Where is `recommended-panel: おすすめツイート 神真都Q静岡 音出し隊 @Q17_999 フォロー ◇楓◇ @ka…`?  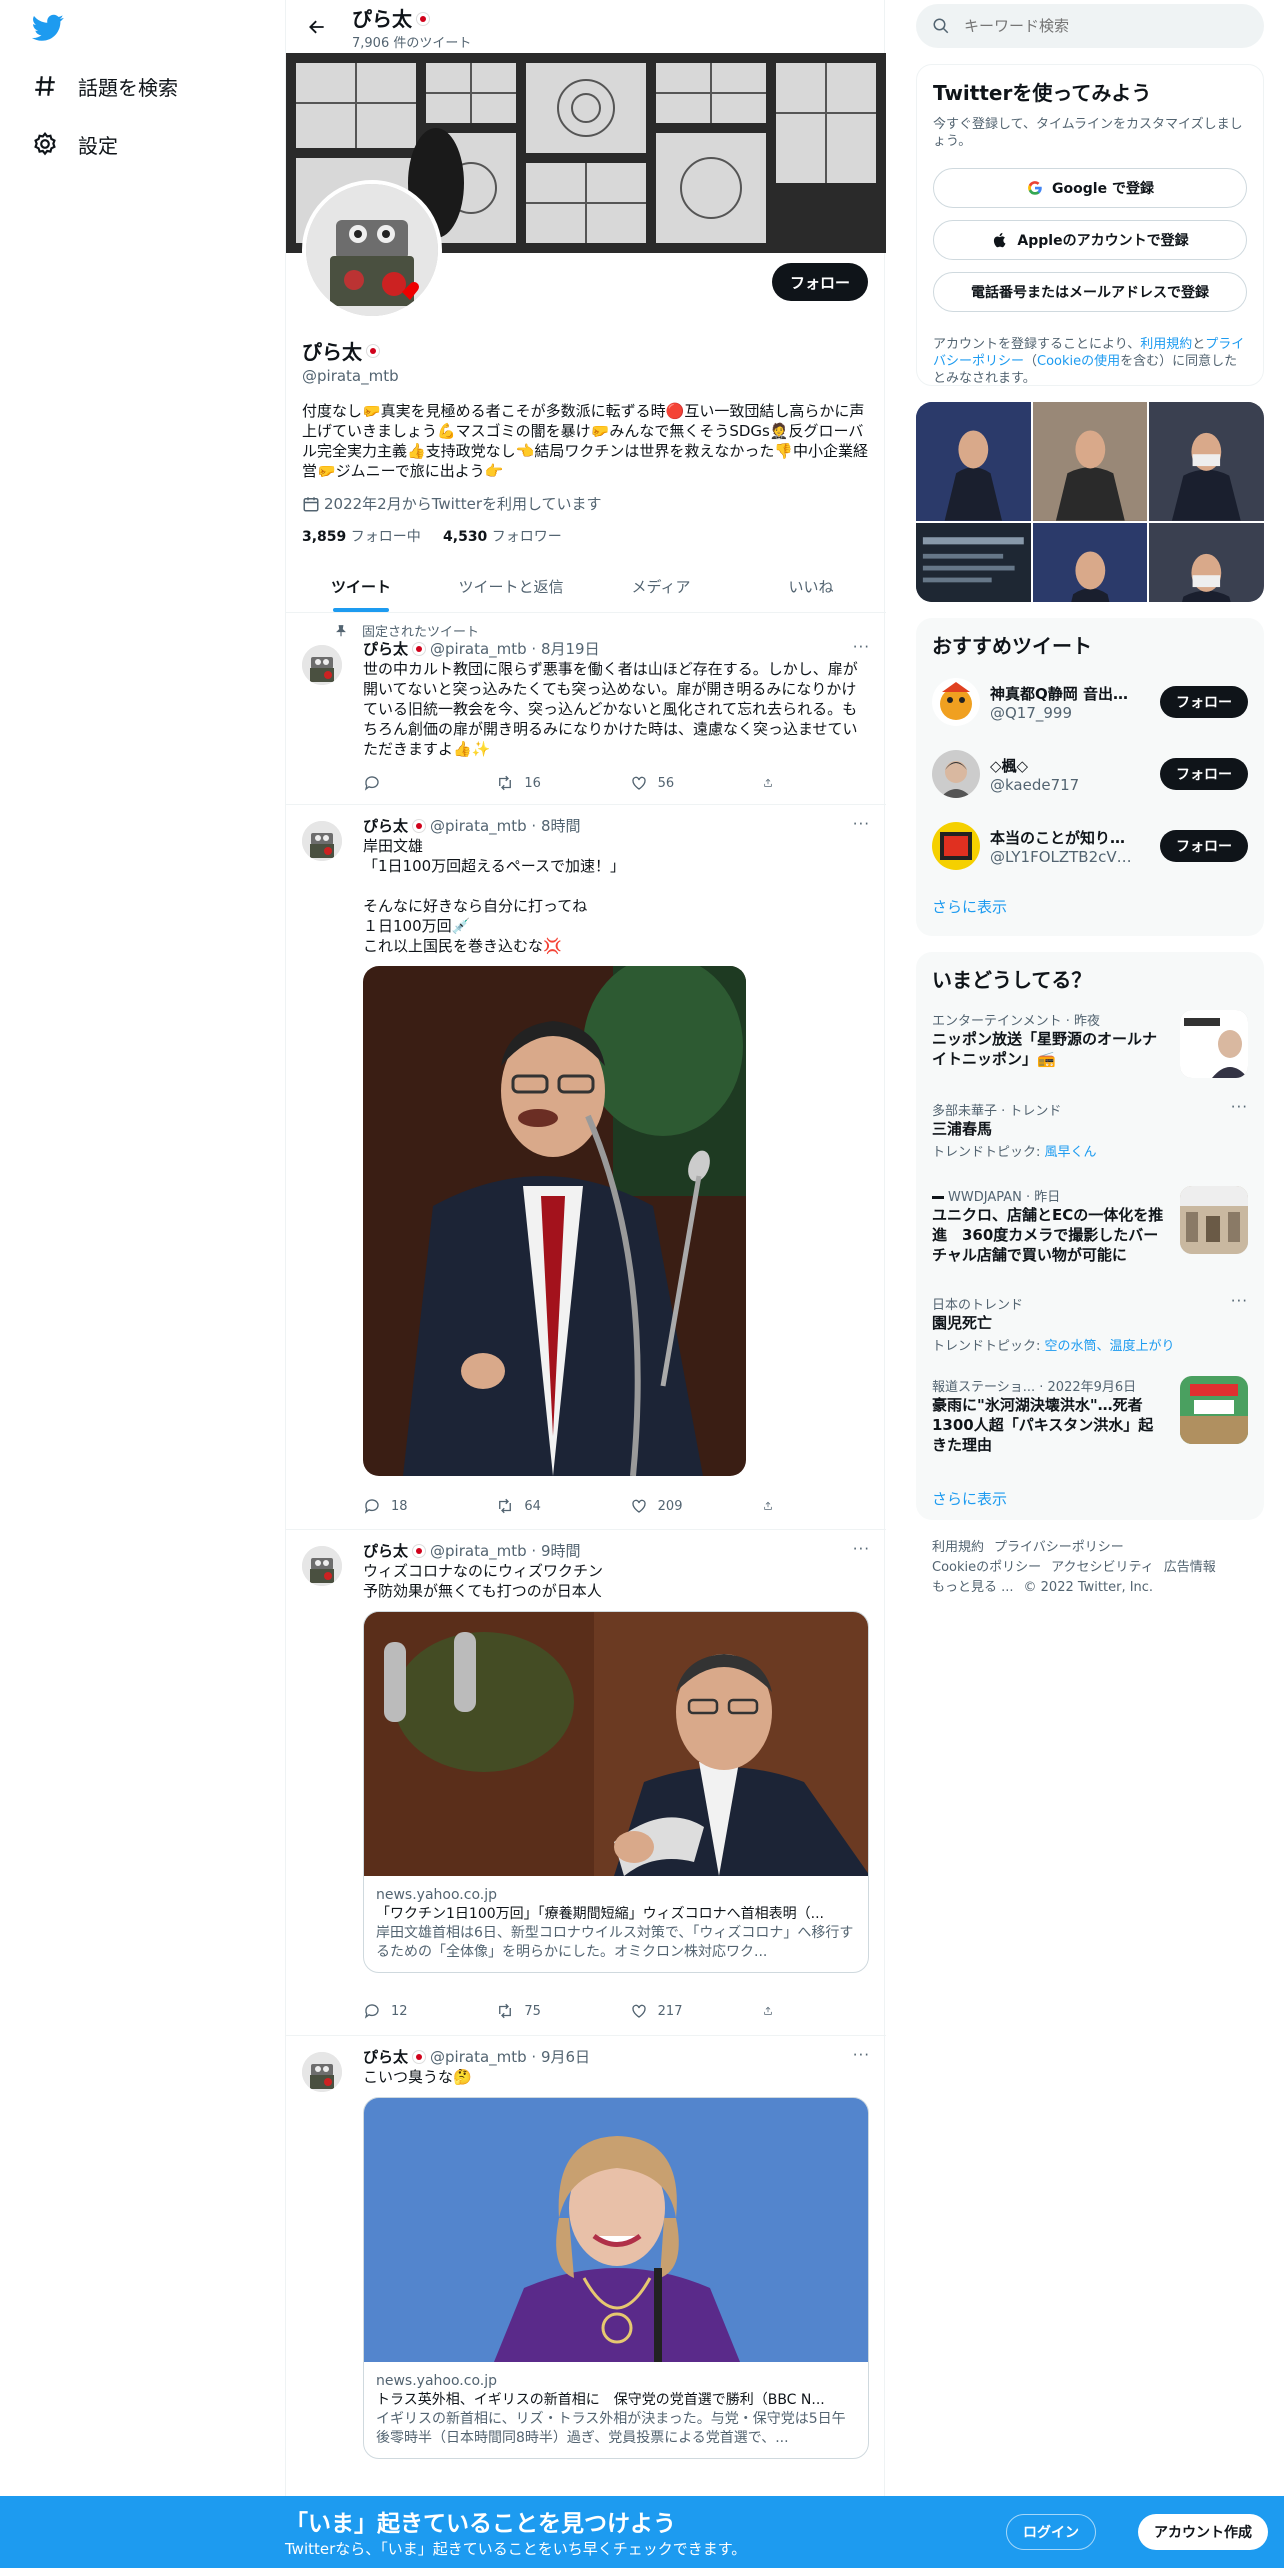 recommended-panel: おすすめツイート 神真都Q静岡 音出し隊 @Q17_999 フォロー ◇楓◇ @ka… is located at coordinates (1090, 777).